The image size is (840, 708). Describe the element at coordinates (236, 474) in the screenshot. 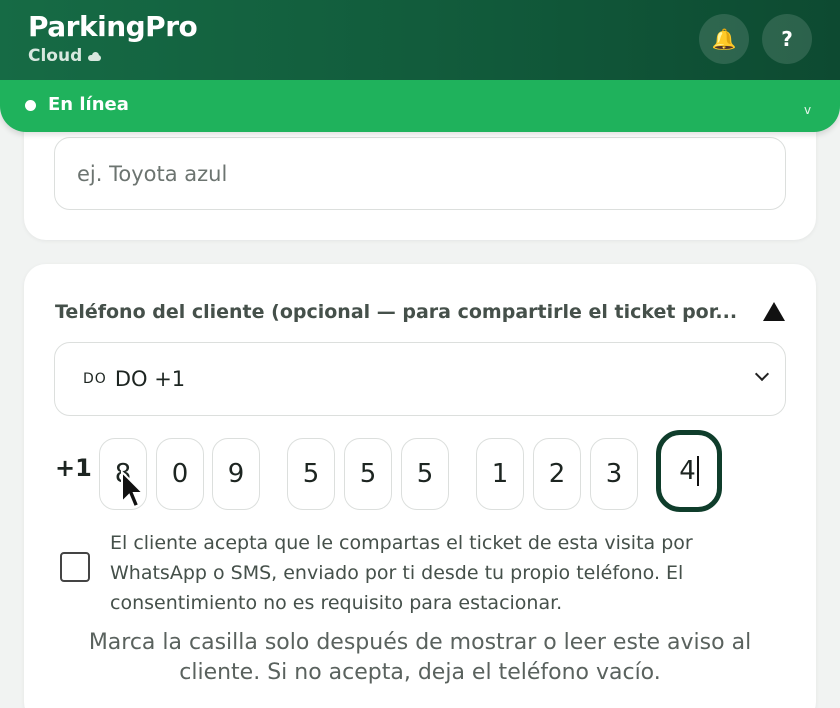

I see `phone-digit-input: 9` at that location.